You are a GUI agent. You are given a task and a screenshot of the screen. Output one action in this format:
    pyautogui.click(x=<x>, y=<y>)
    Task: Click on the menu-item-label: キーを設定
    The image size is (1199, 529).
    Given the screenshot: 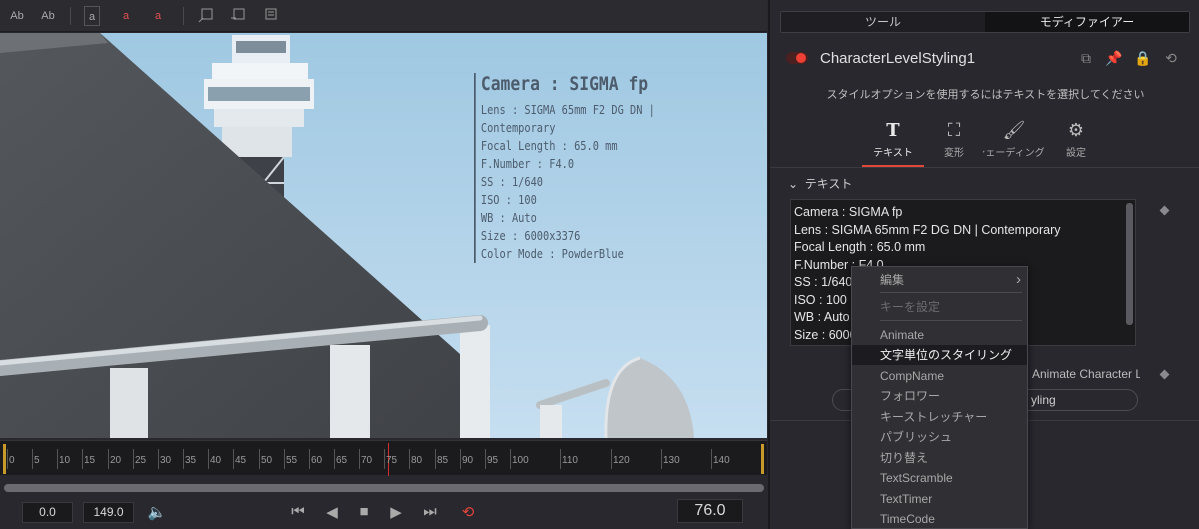 What is the action you would take?
    pyautogui.click(x=910, y=307)
    